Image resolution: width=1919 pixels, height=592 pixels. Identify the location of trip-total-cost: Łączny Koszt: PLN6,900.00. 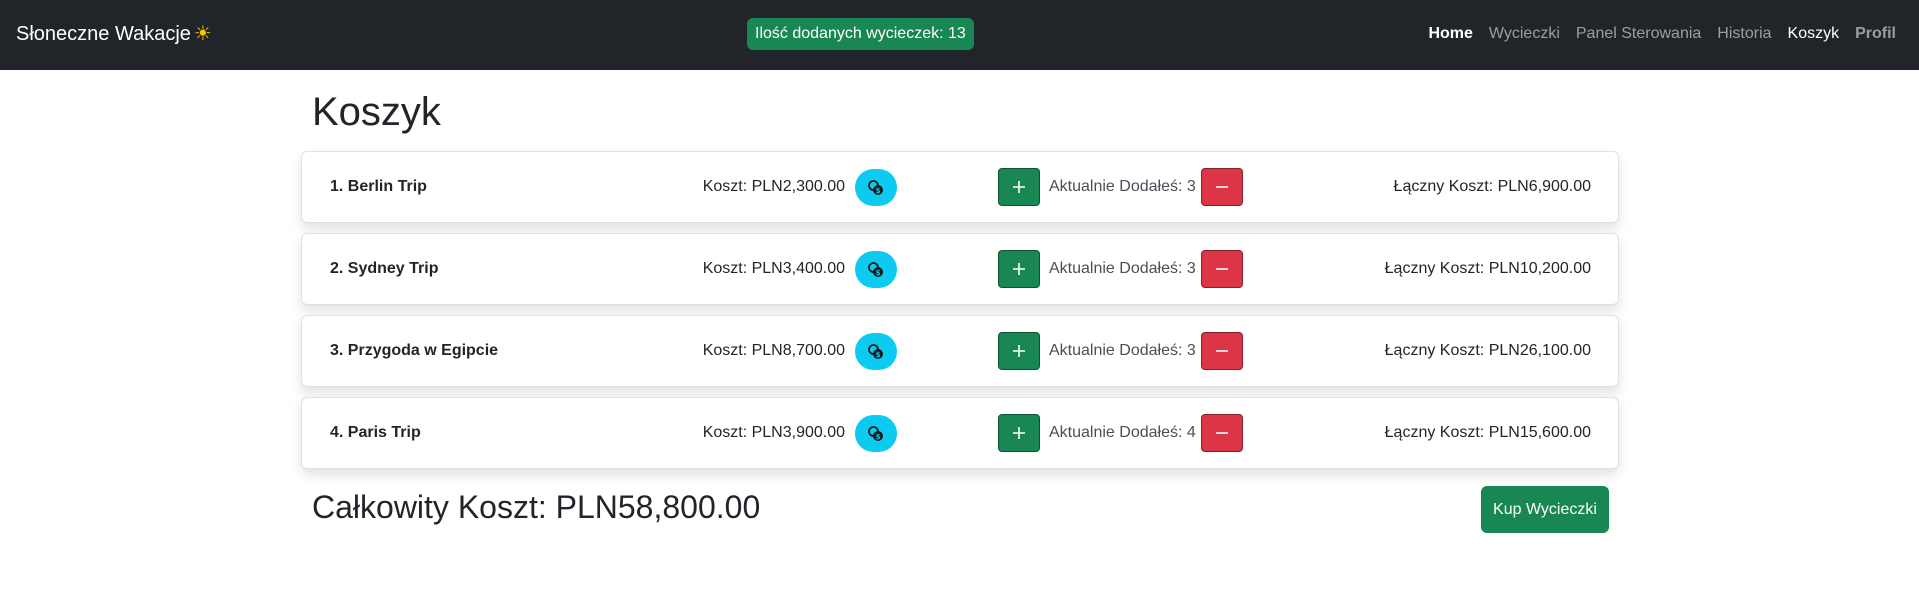
(1492, 186).